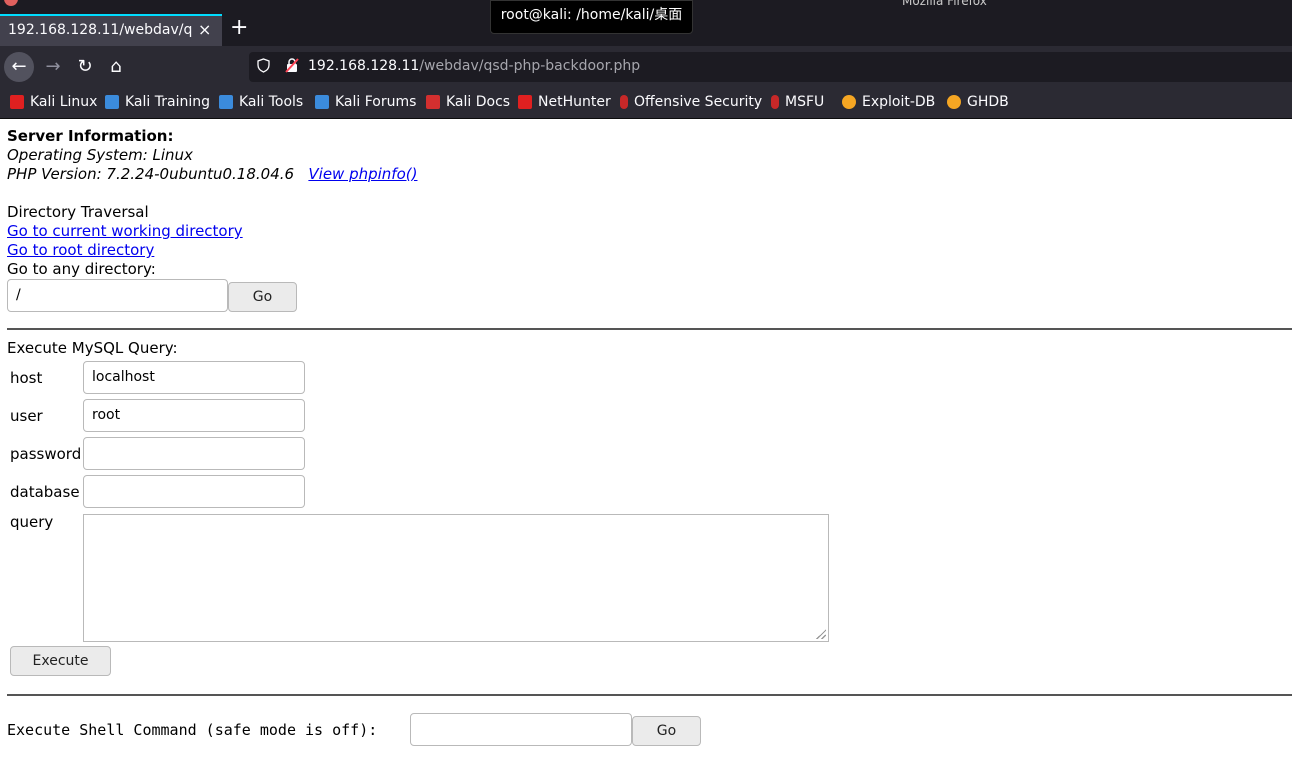 This screenshot has height=778, width=1292. Describe the element at coordinates (116, 67) in the screenshot. I see `home-button: ⌂` at that location.